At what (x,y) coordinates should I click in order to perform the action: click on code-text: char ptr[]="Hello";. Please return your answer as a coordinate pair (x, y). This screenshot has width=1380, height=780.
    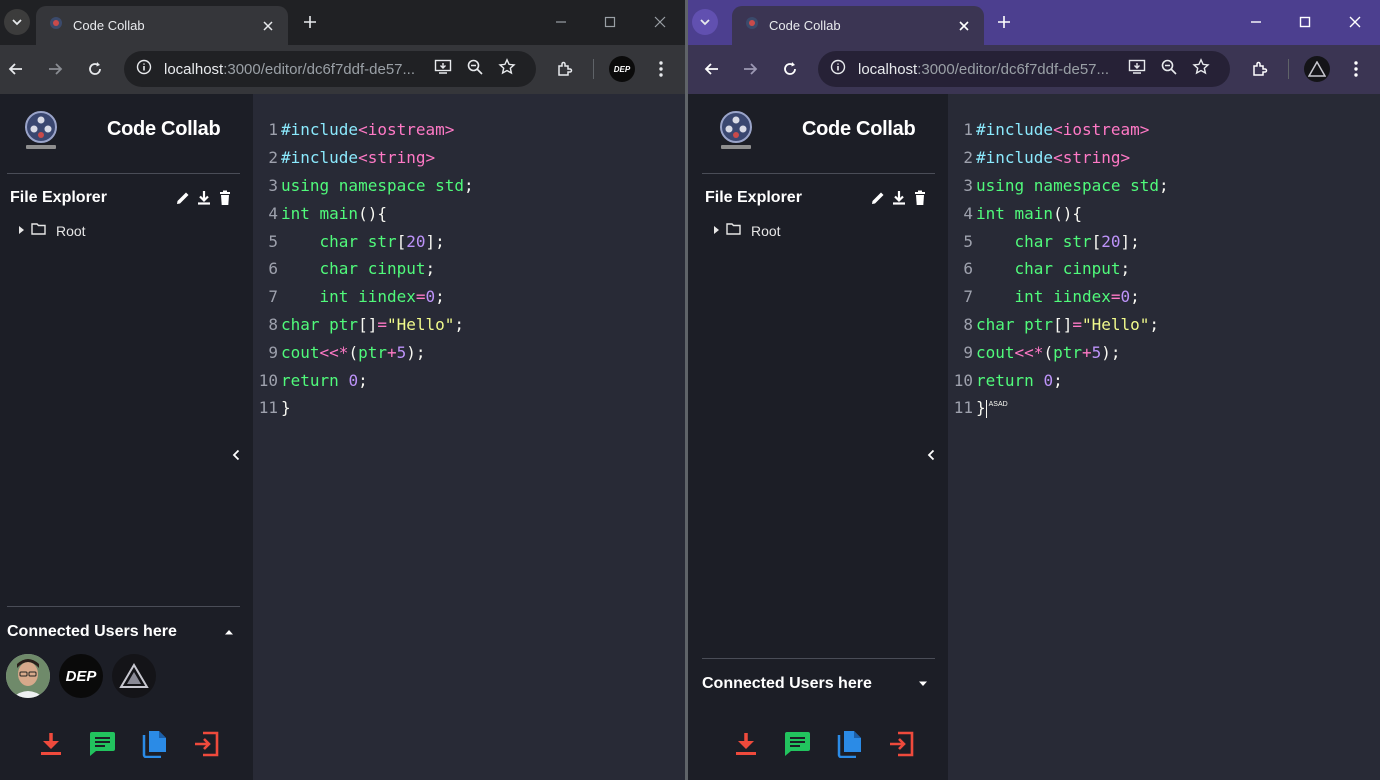
    Looking at the image, I should click on (1067, 324).